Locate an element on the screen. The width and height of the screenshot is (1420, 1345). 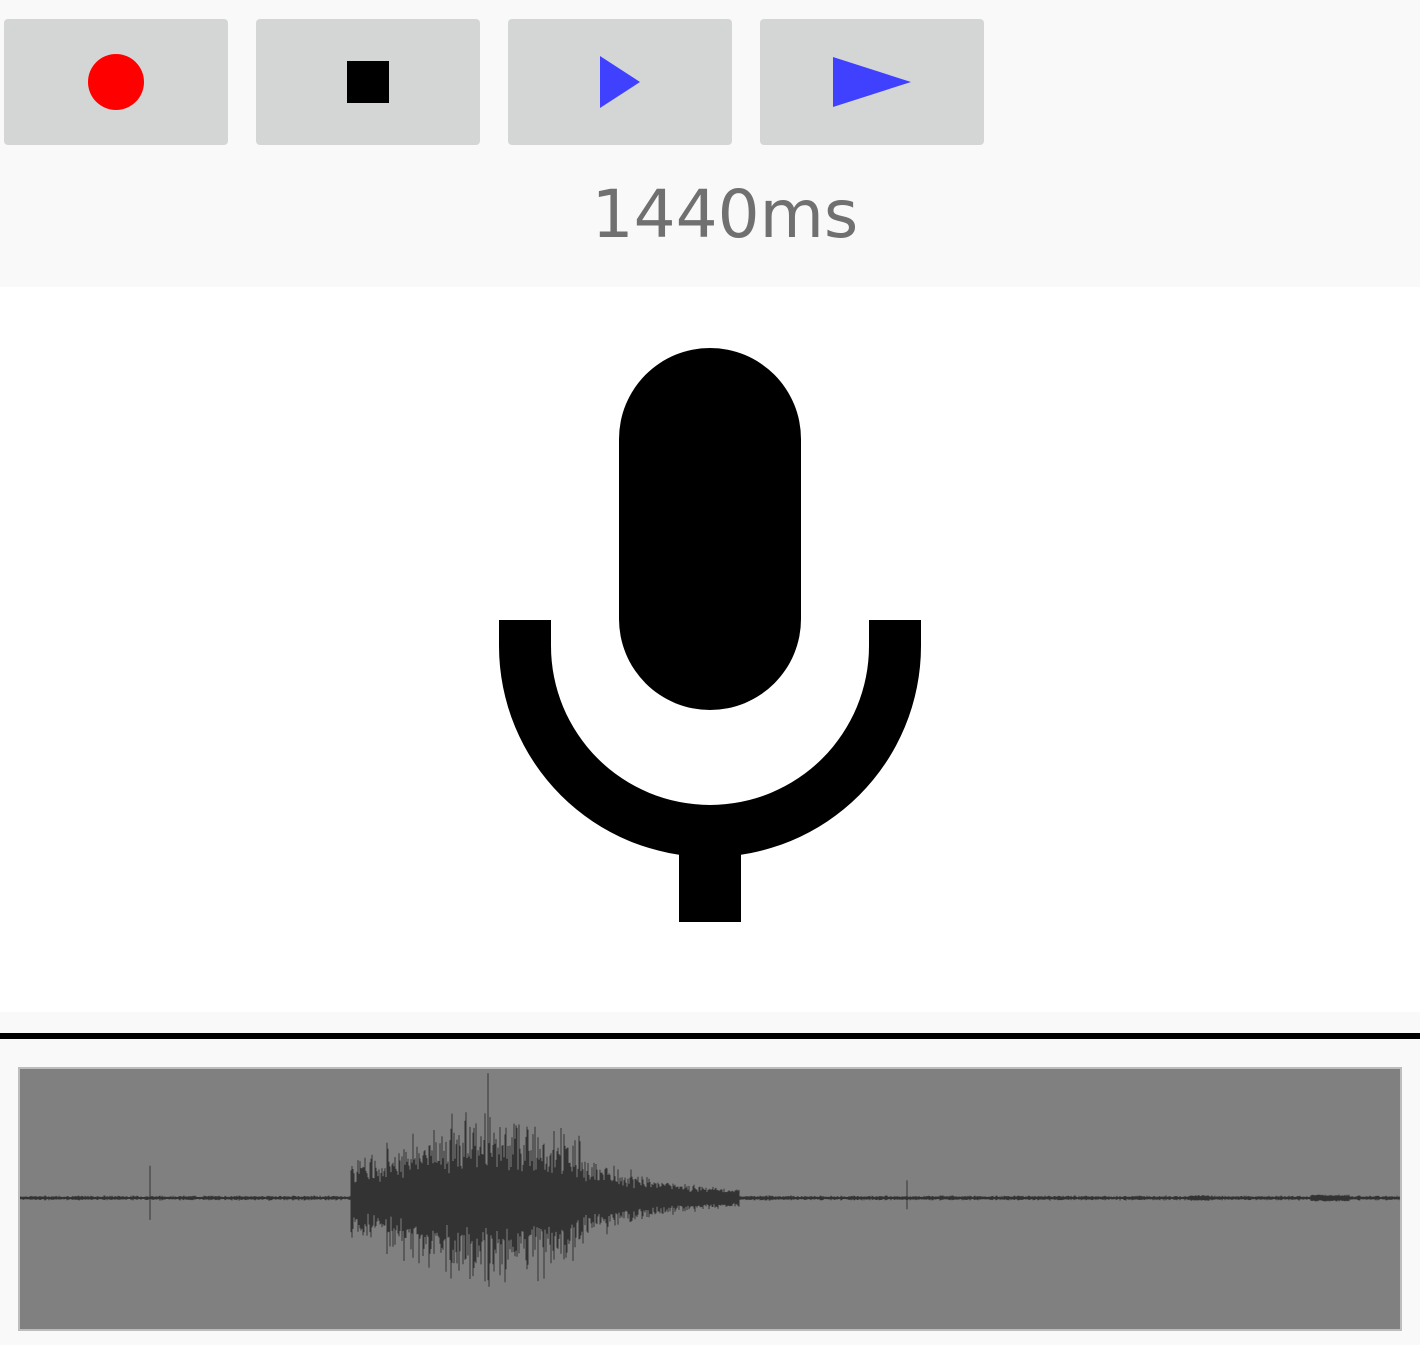
divider is located at coordinates (710, 1036).